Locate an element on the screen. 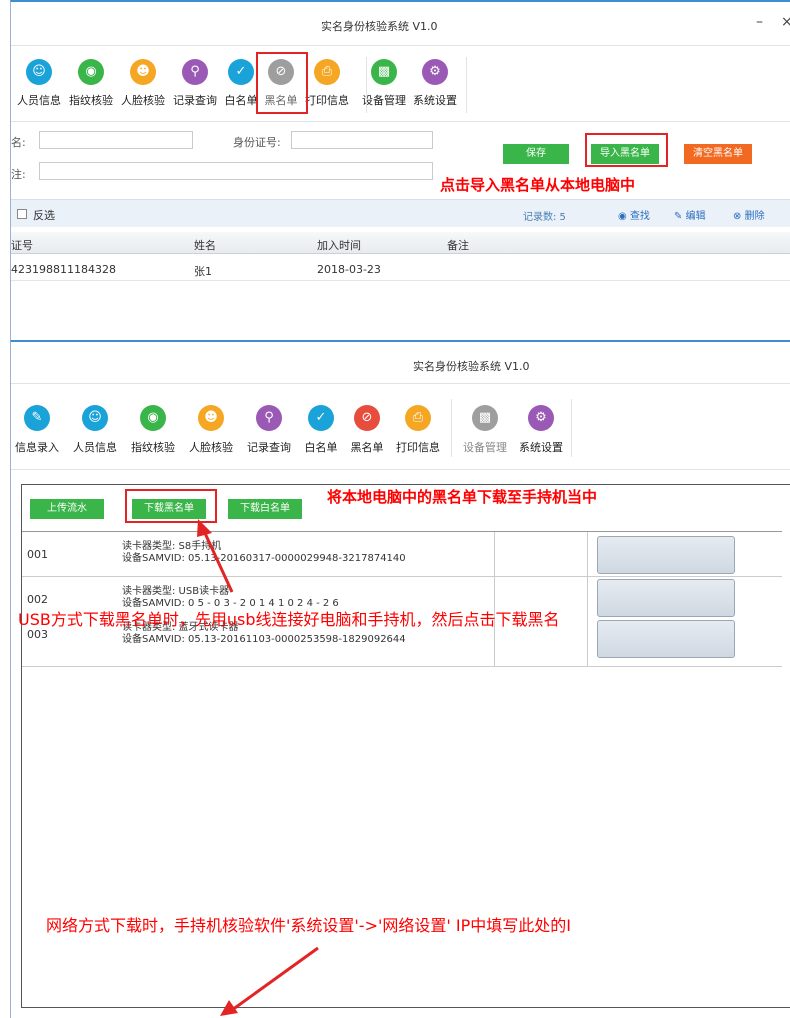 The height and width of the screenshot is (1018, 790). arrow-down-left is located at coordinates (269, 981).